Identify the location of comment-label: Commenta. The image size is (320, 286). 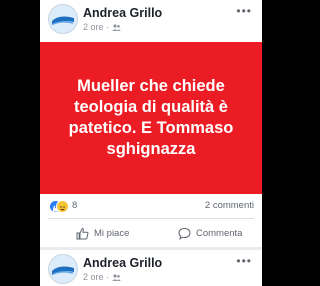
(219, 233).